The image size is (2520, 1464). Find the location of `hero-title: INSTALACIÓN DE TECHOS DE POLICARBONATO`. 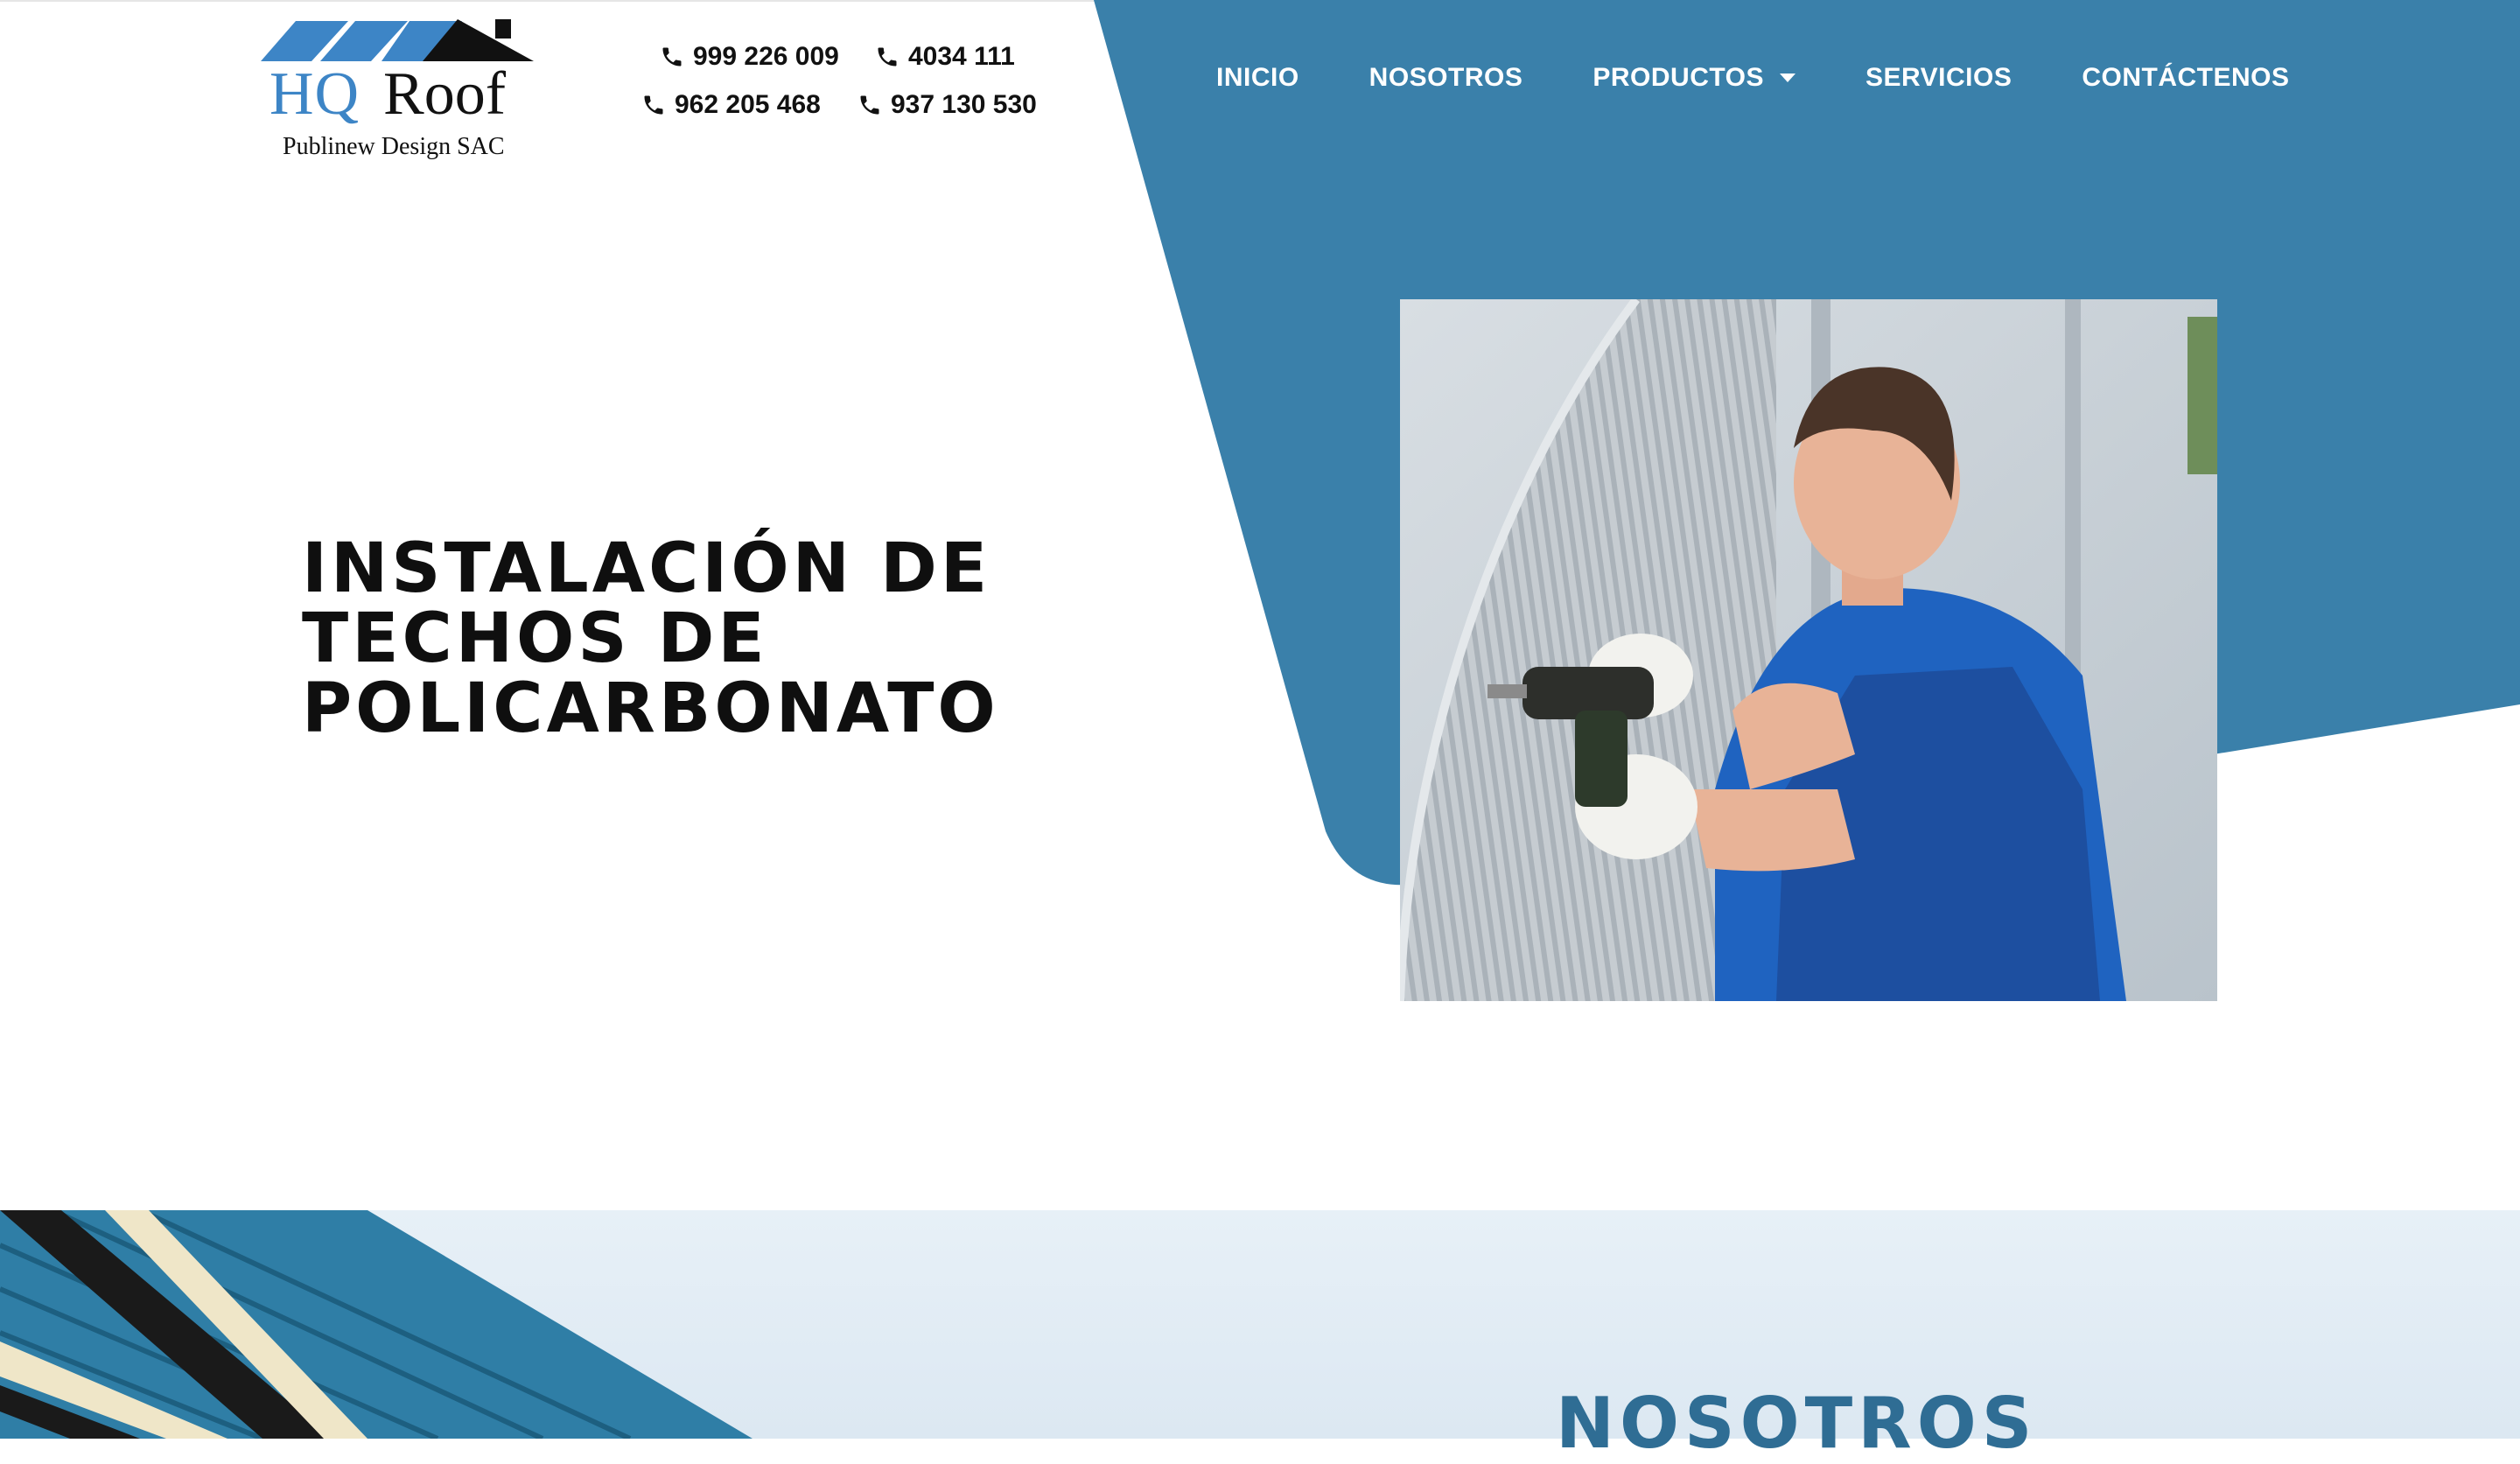

hero-title: INSTALACIÓN DE TECHOS DE POLICARBONATO is located at coordinates (652, 639).